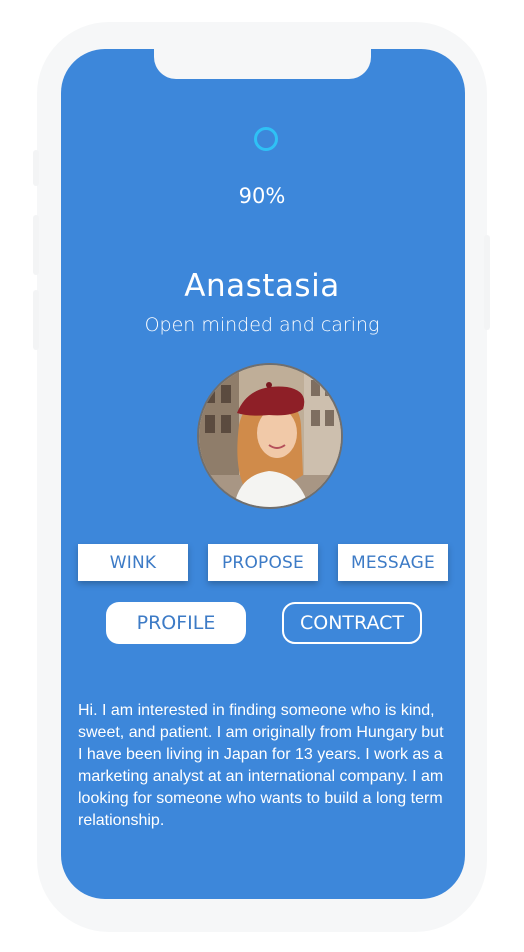 The width and height of the screenshot is (524, 952). Describe the element at coordinates (262, 325) in the screenshot. I see `profile-tagline: Open minded and caring` at that location.